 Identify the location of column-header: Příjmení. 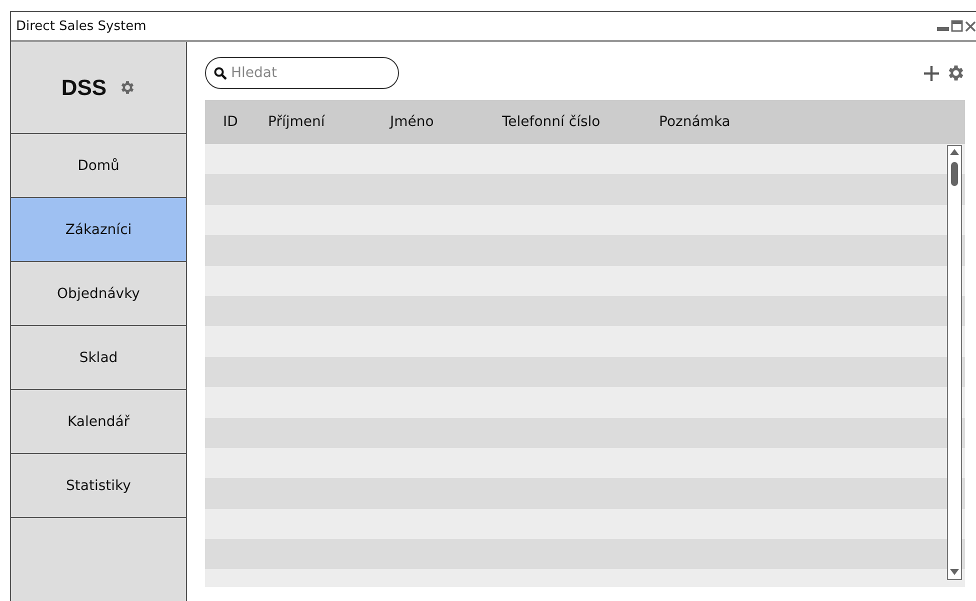
(297, 122).